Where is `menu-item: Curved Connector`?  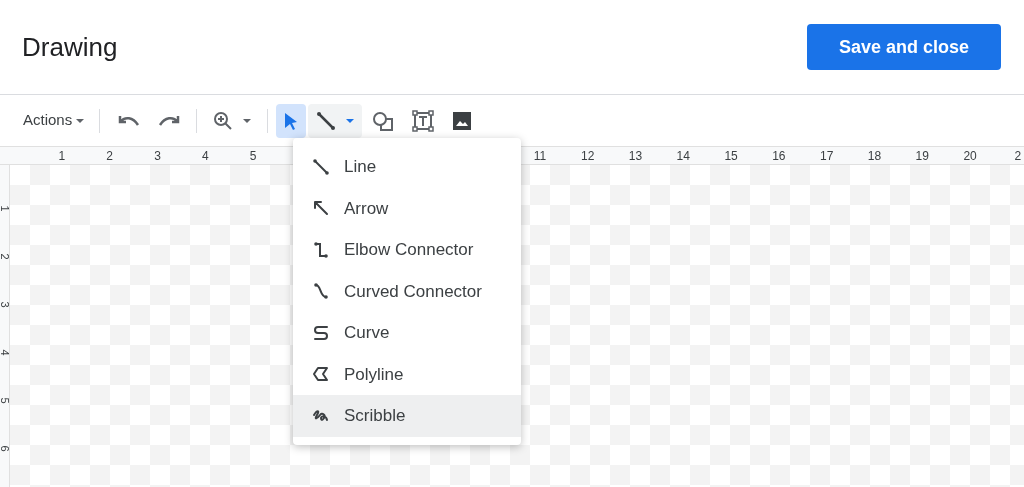
menu-item: Curved Connector is located at coordinates (407, 291).